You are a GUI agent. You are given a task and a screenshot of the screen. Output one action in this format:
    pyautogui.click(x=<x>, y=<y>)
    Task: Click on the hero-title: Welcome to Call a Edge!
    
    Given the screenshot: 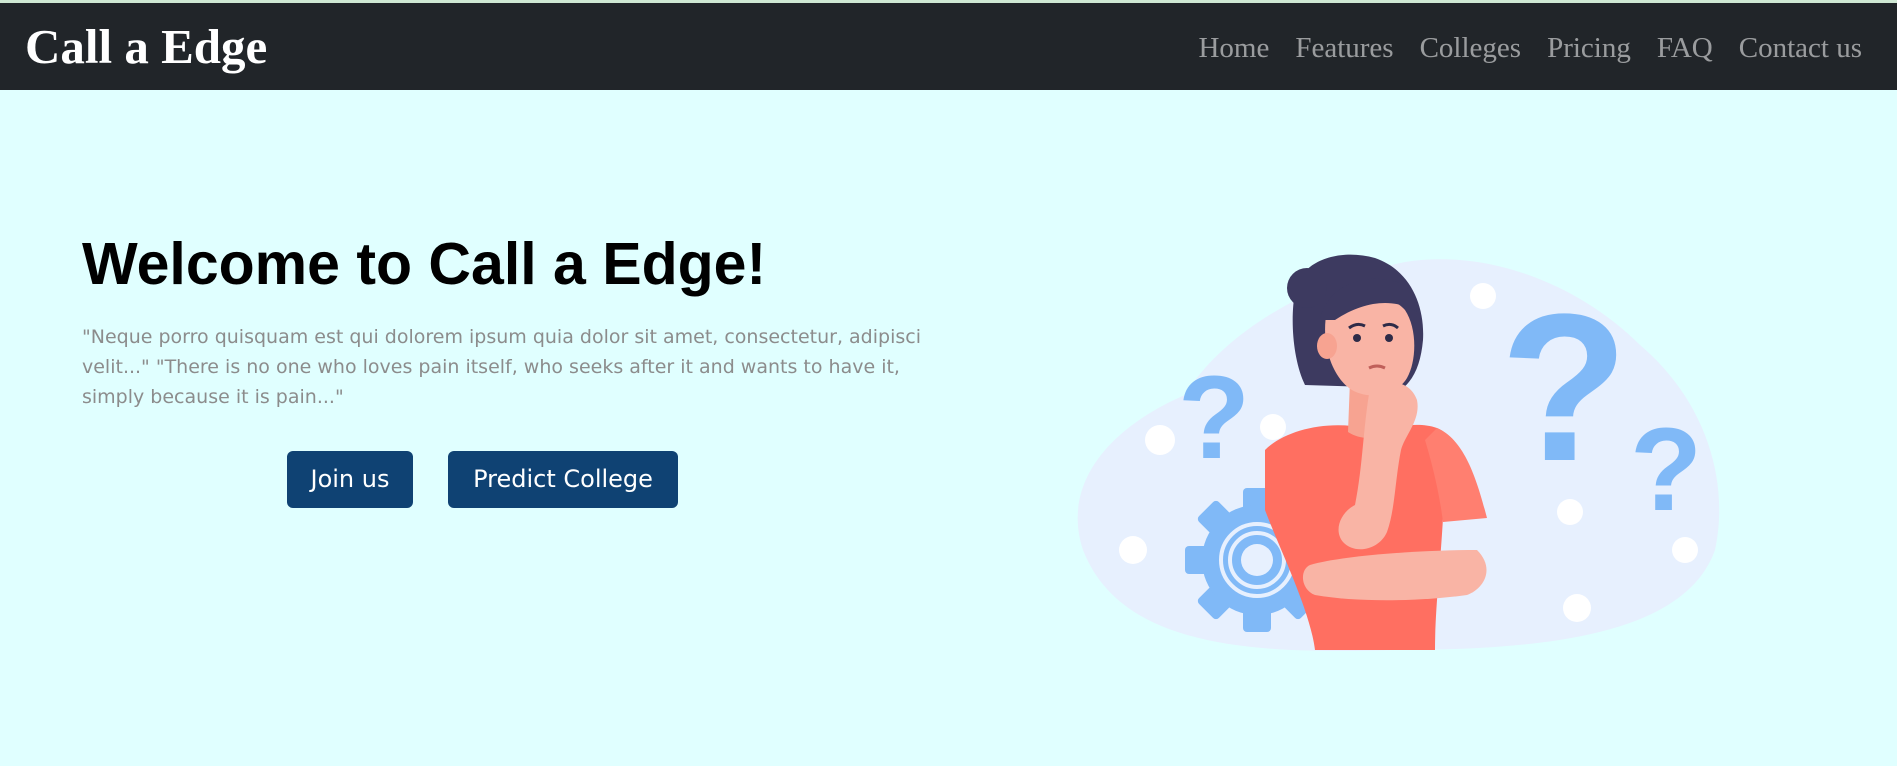 What is the action you would take?
    pyautogui.click(x=424, y=264)
    